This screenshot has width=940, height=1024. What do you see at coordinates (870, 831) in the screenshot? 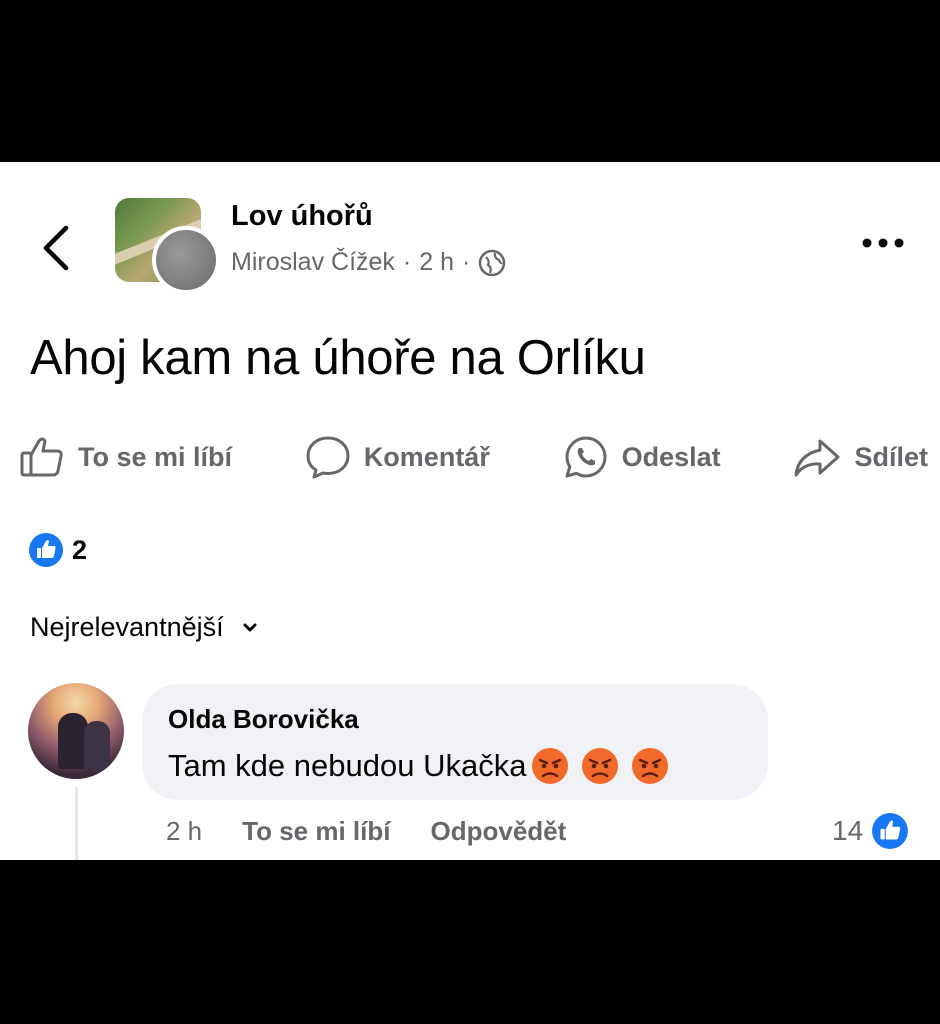
I see `comment-reactions: 14` at bounding box center [870, 831].